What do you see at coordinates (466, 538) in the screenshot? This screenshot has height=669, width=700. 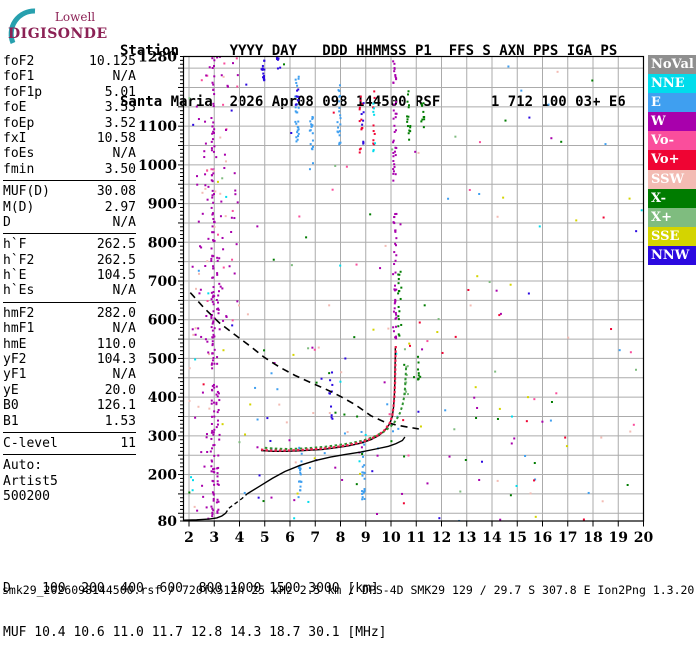 I see `x-axis-label: 13` at bounding box center [466, 538].